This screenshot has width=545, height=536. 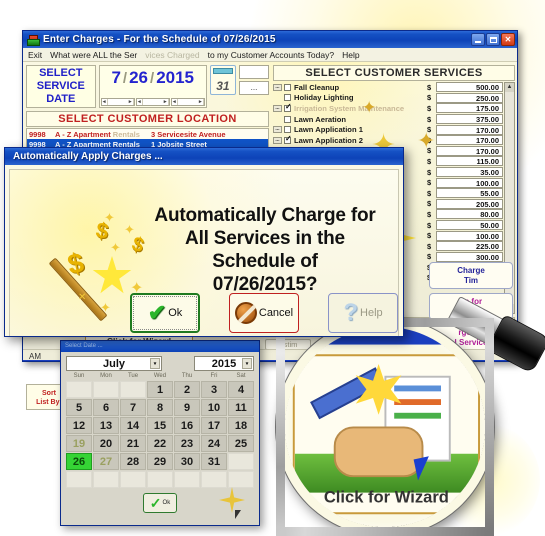 What do you see at coordinates (160, 503) in the screenshot?
I see `calendar-ok-button: ✓ Ok` at bounding box center [160, 503].